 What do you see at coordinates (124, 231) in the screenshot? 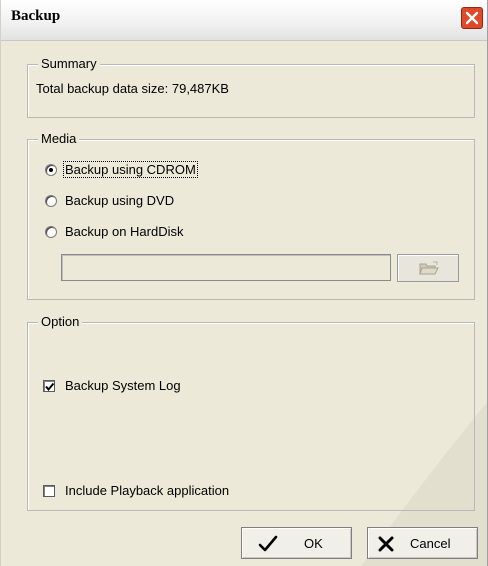
I see `radio-harddisk-label: Backup on HardDisk` at bounding box center [124, 231].